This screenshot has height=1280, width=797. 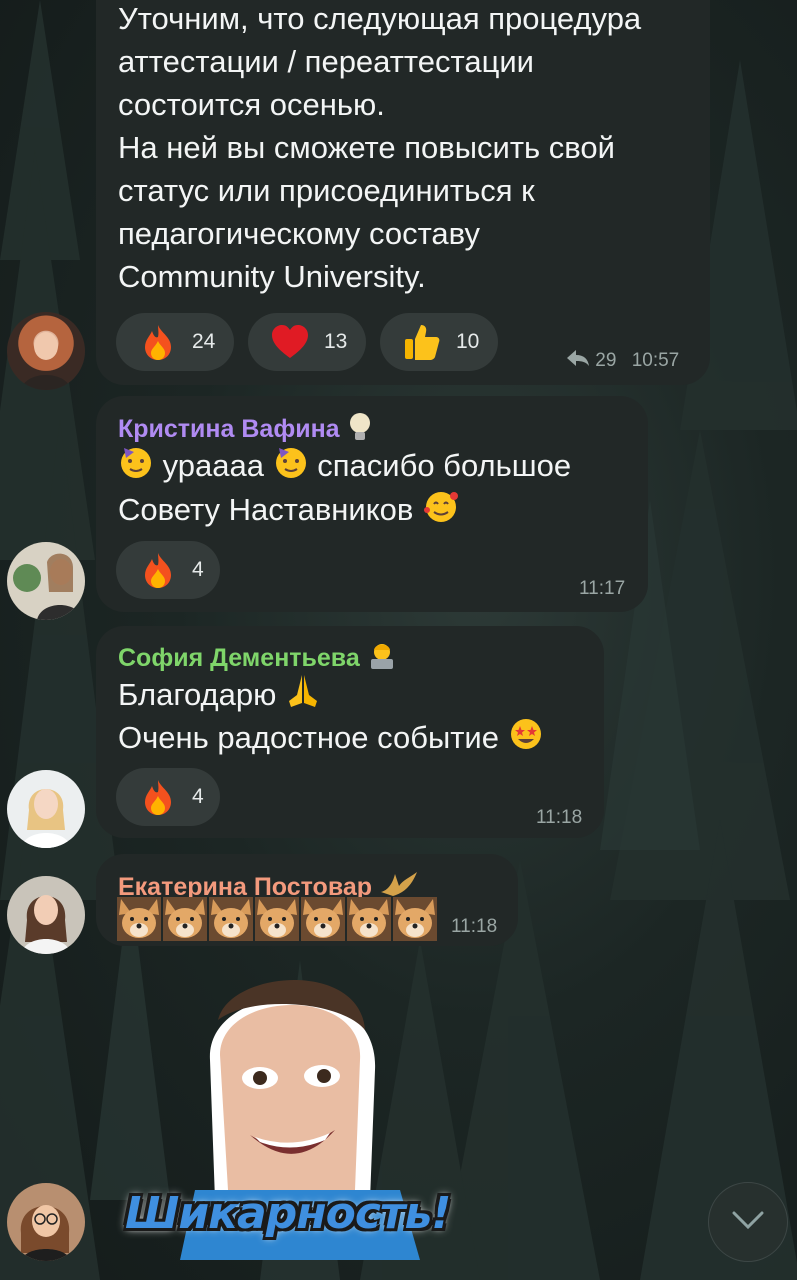 What do you see at coordinates (422, 342) in the screenshot?
I see `thumbs-up-icon` at bounding box center [422, 342].